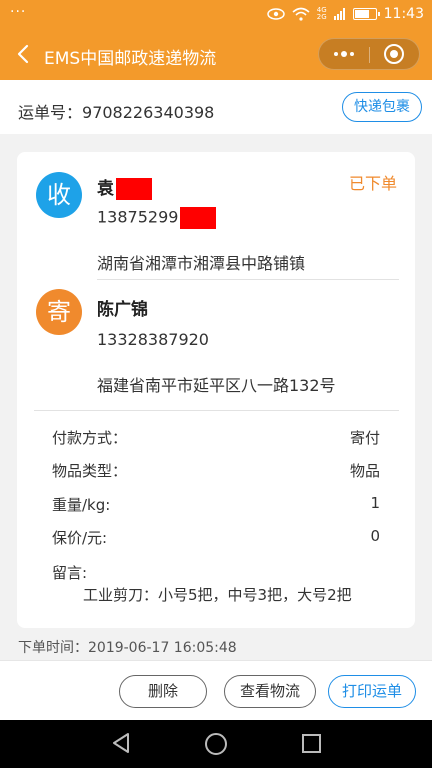 The width and height of the screenshot is (432, 768). What do you see at coordinates (90, 471) in the screenshot?
I see `item-type-label: 物品类型：` at bounding box center [90, 471].